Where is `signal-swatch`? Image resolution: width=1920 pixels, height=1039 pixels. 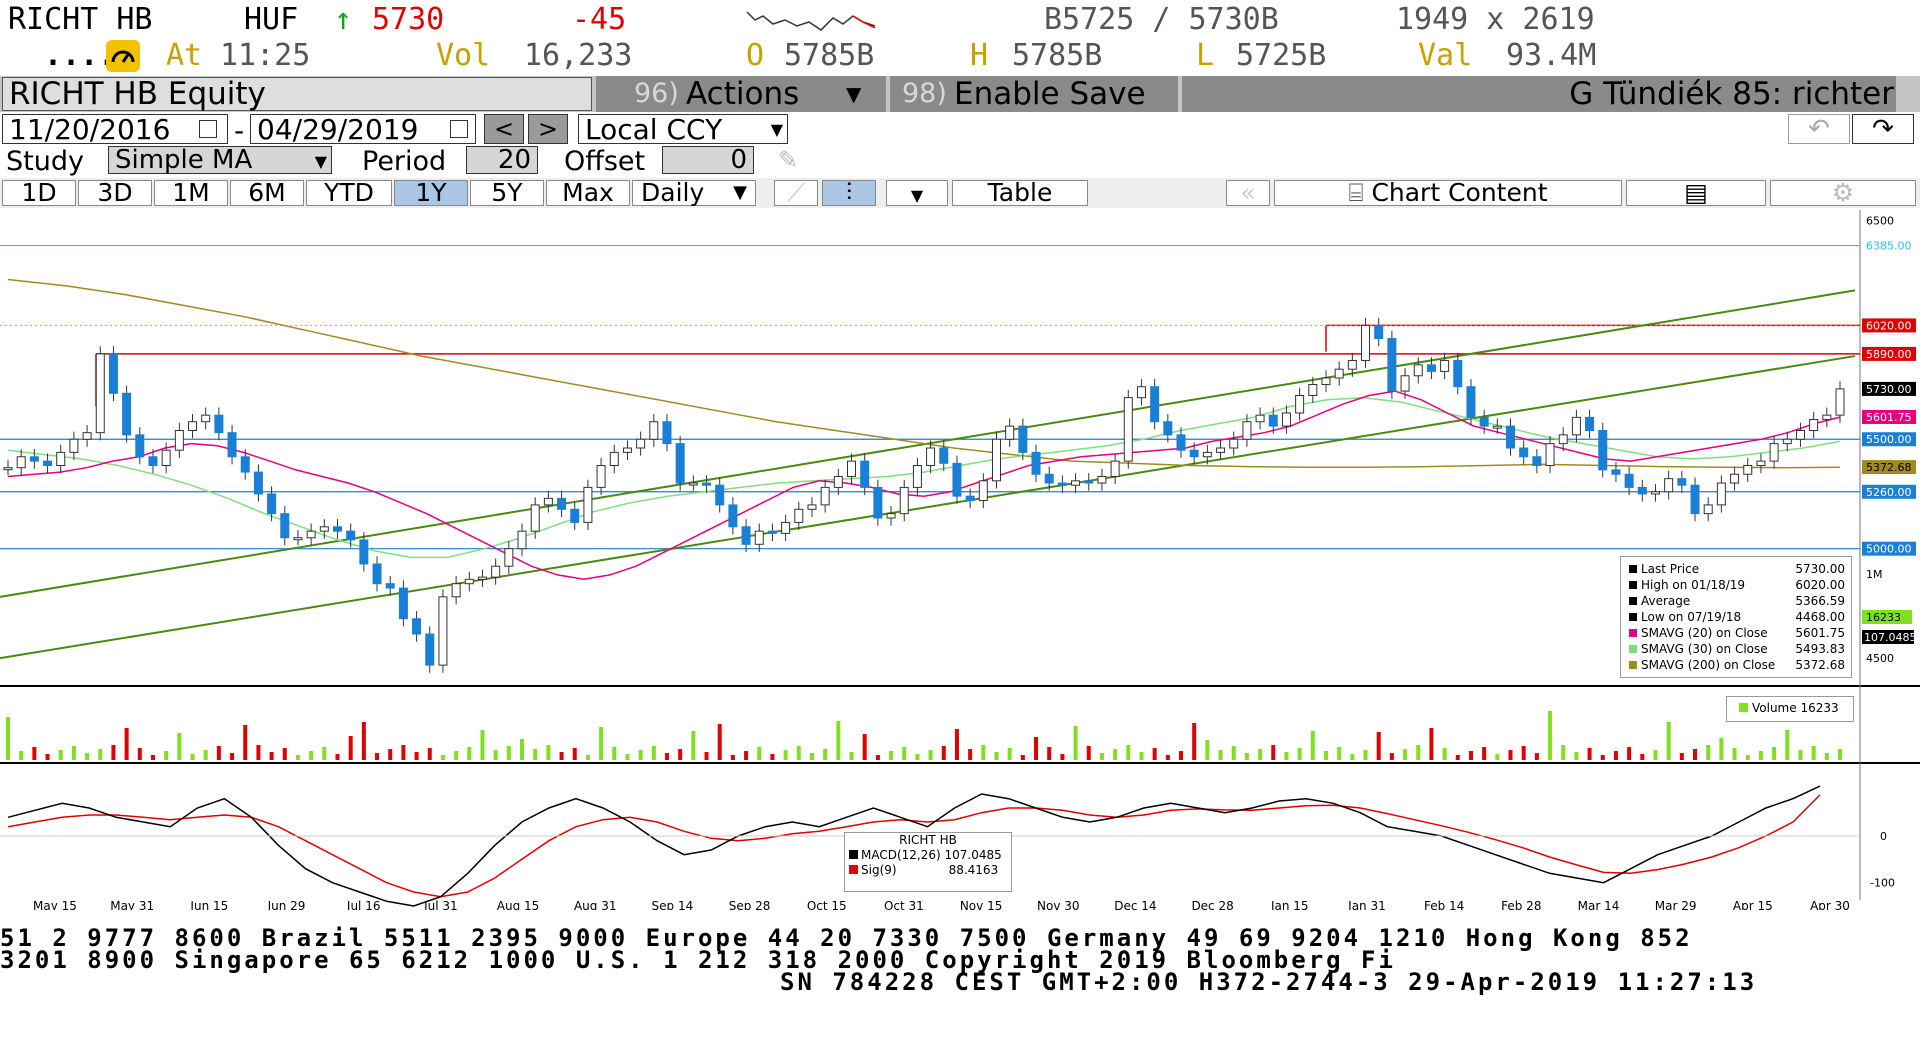
signal-swatch is located at coordinates (853, 869).